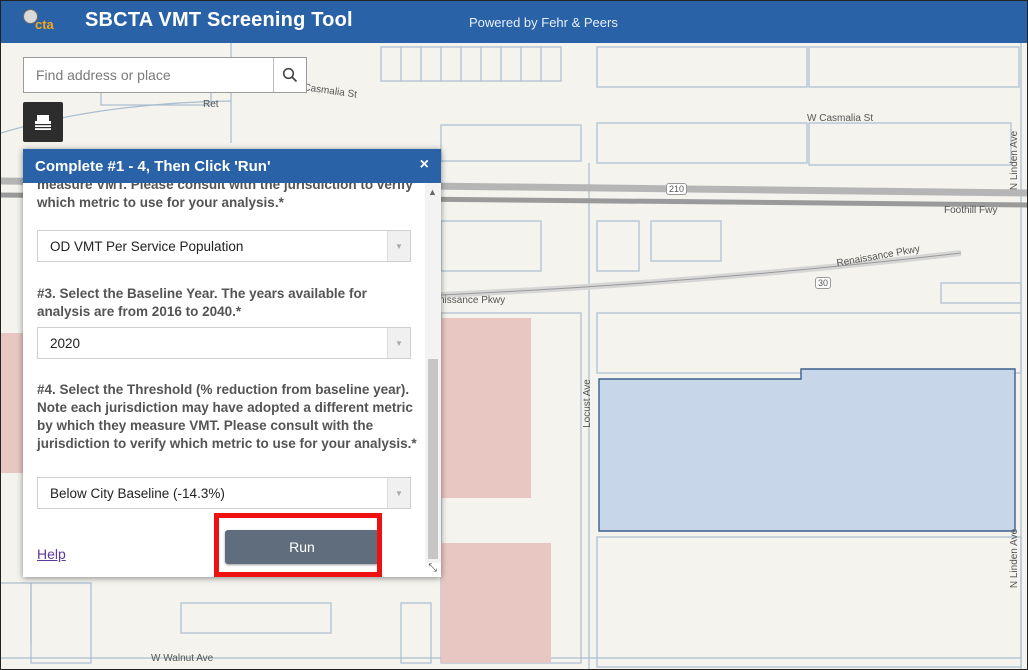 This screenshot has width=1028, height=670. I want to click on search-input, so click(150, 75).